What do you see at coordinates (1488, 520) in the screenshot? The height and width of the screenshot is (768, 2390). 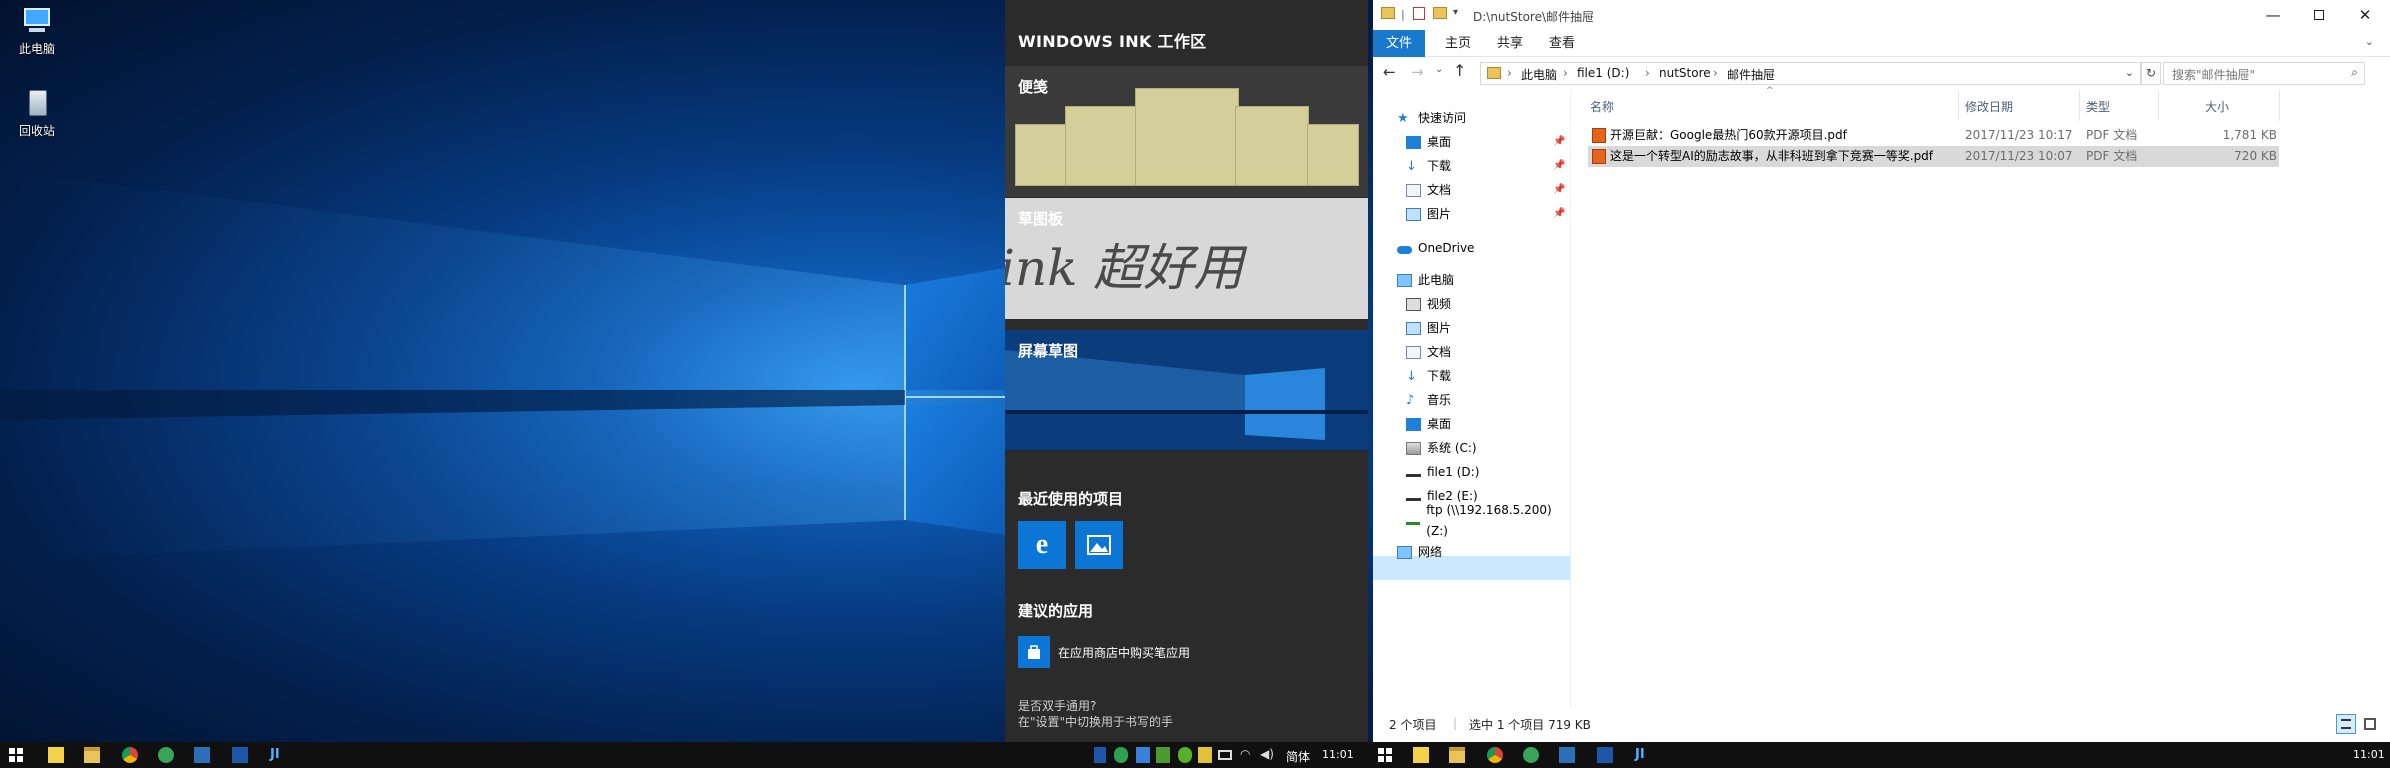 I see `nav-pc-drive-z: ftp (\\192.168.5.200) (Z:)` at bounding box center [1488, 520].